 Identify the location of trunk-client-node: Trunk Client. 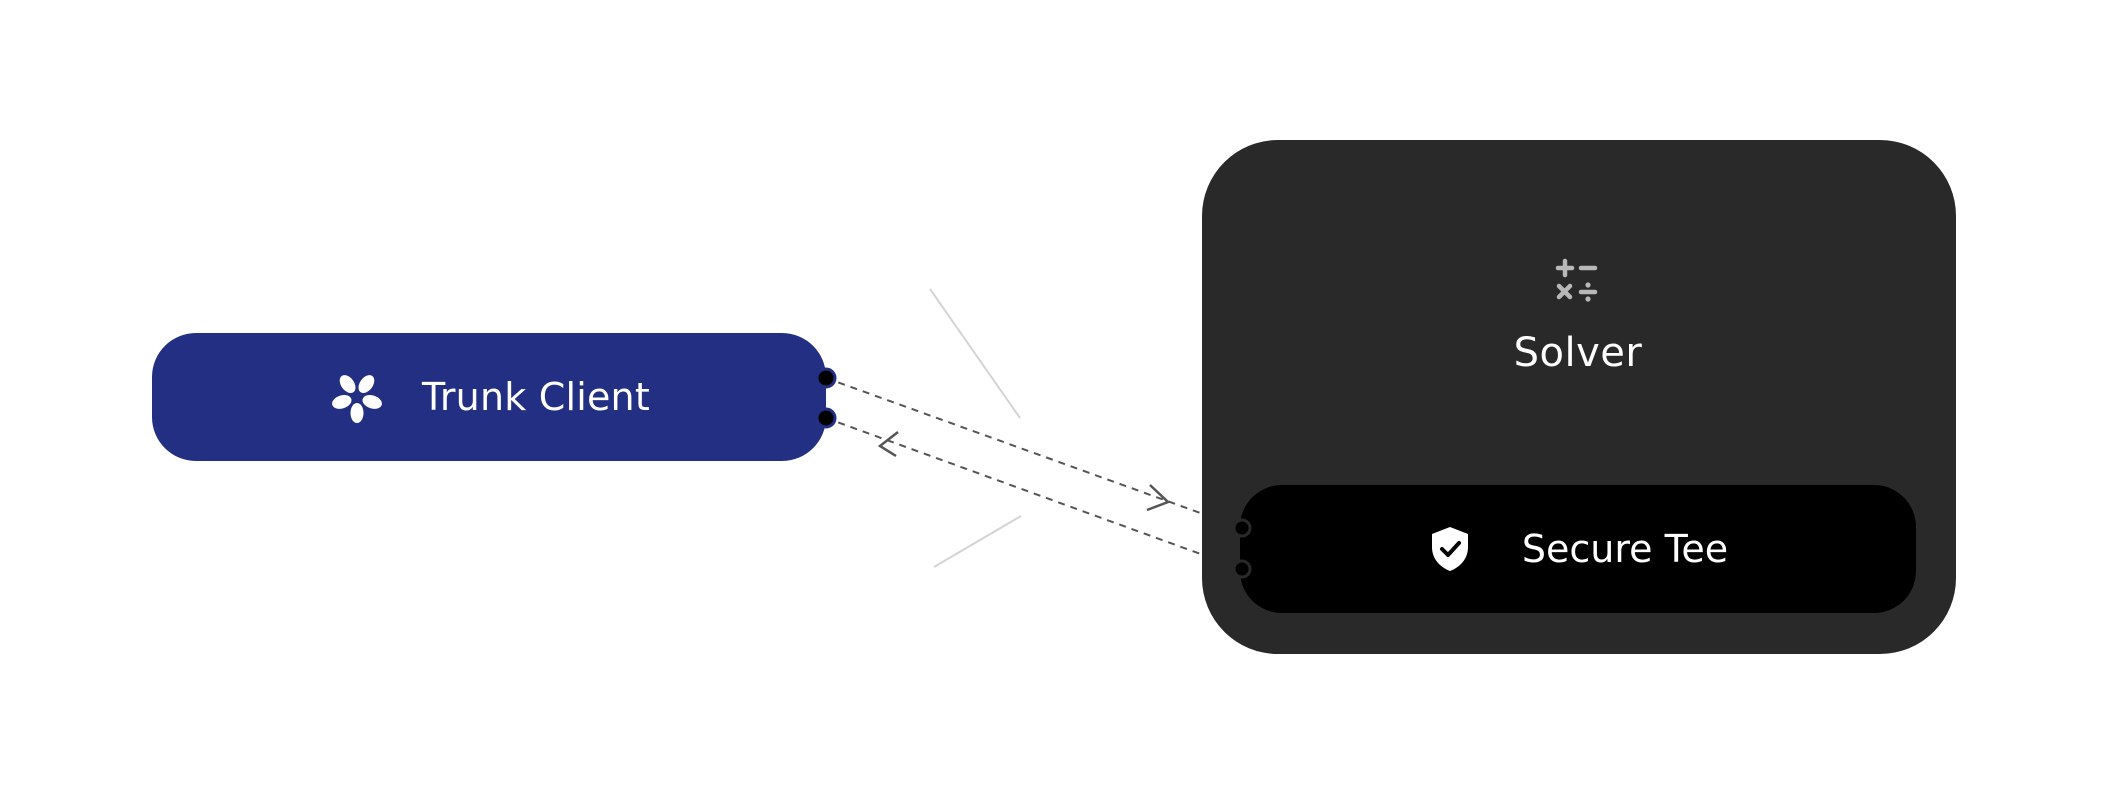
(489, 397).